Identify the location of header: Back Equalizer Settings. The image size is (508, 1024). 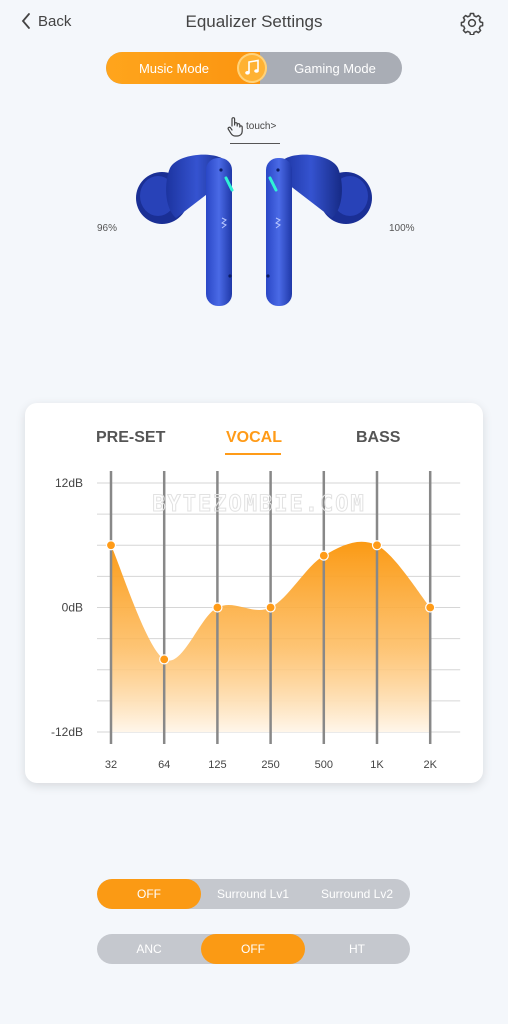
(254, 23).